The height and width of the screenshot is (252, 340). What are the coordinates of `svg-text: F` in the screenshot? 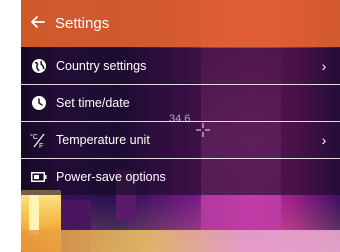 It's located at (41, 146).